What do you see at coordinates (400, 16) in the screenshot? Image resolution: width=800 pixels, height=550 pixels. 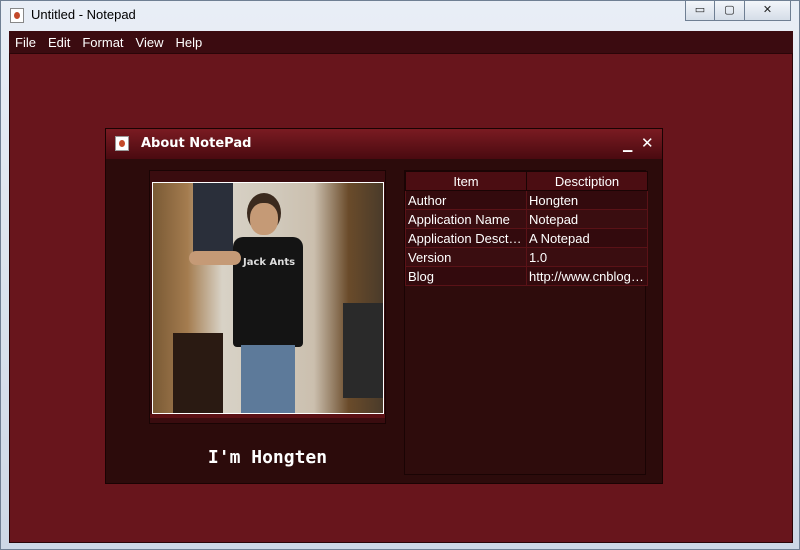 I see `window-titlebar: Untitled - Notepad ▭ ▢ ✕` at bounding box center [400, 16].